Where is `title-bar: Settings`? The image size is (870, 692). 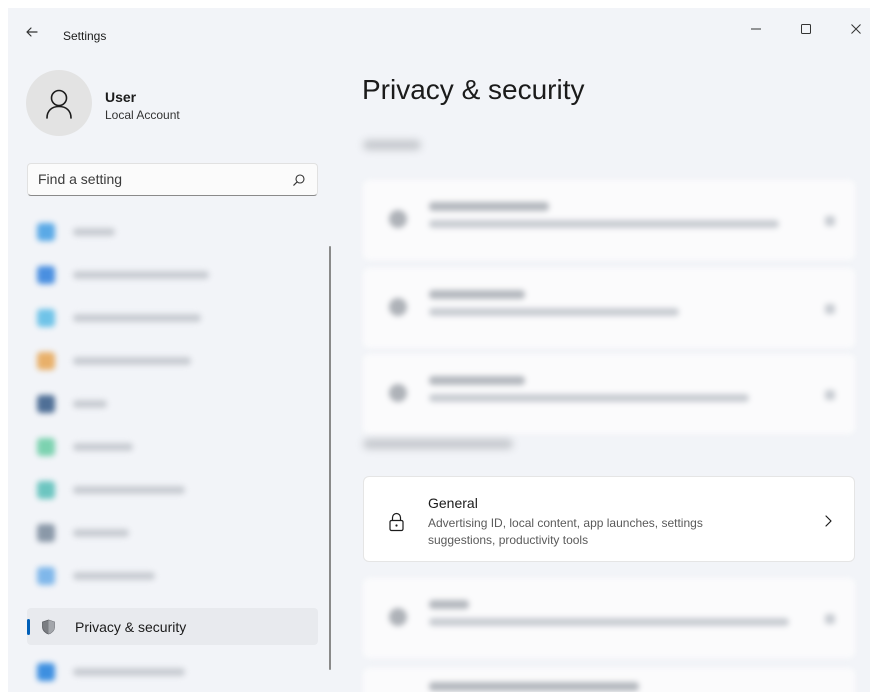
title-bar: Settings is located at coordinates (439, 28).